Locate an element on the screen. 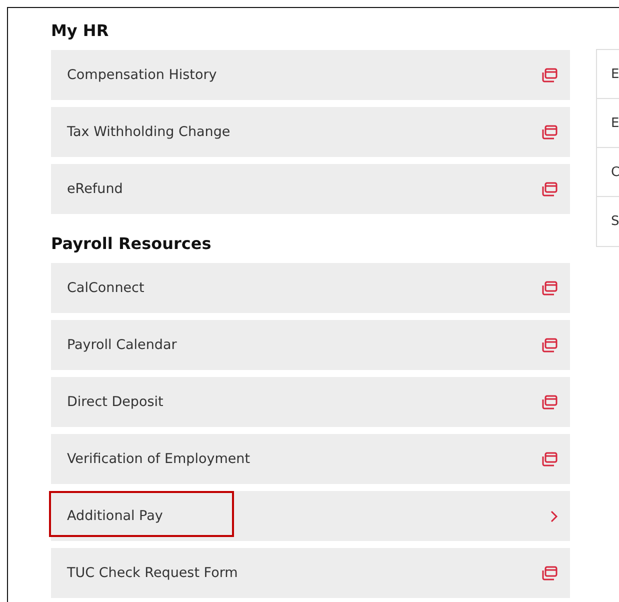  chevron-right-icon is located at coordinates (554, 516).